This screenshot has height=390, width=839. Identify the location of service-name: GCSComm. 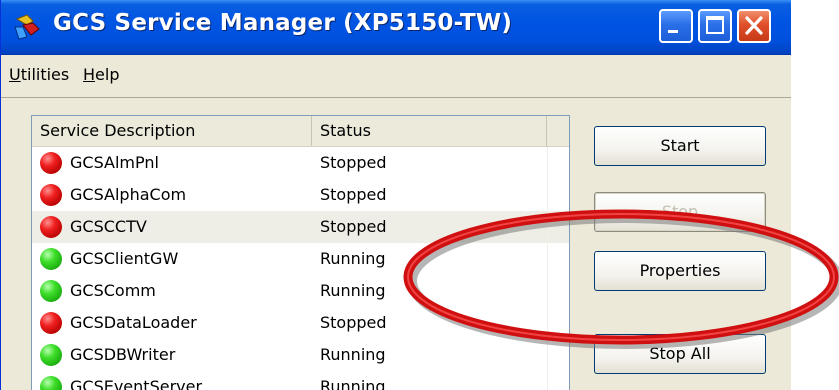
(113, 290).